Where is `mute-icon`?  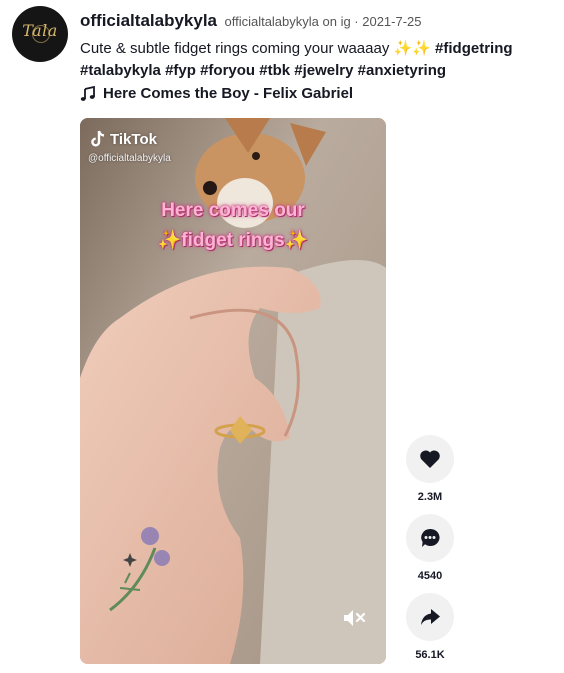 mute-icon is located at coordinates (355, 618).